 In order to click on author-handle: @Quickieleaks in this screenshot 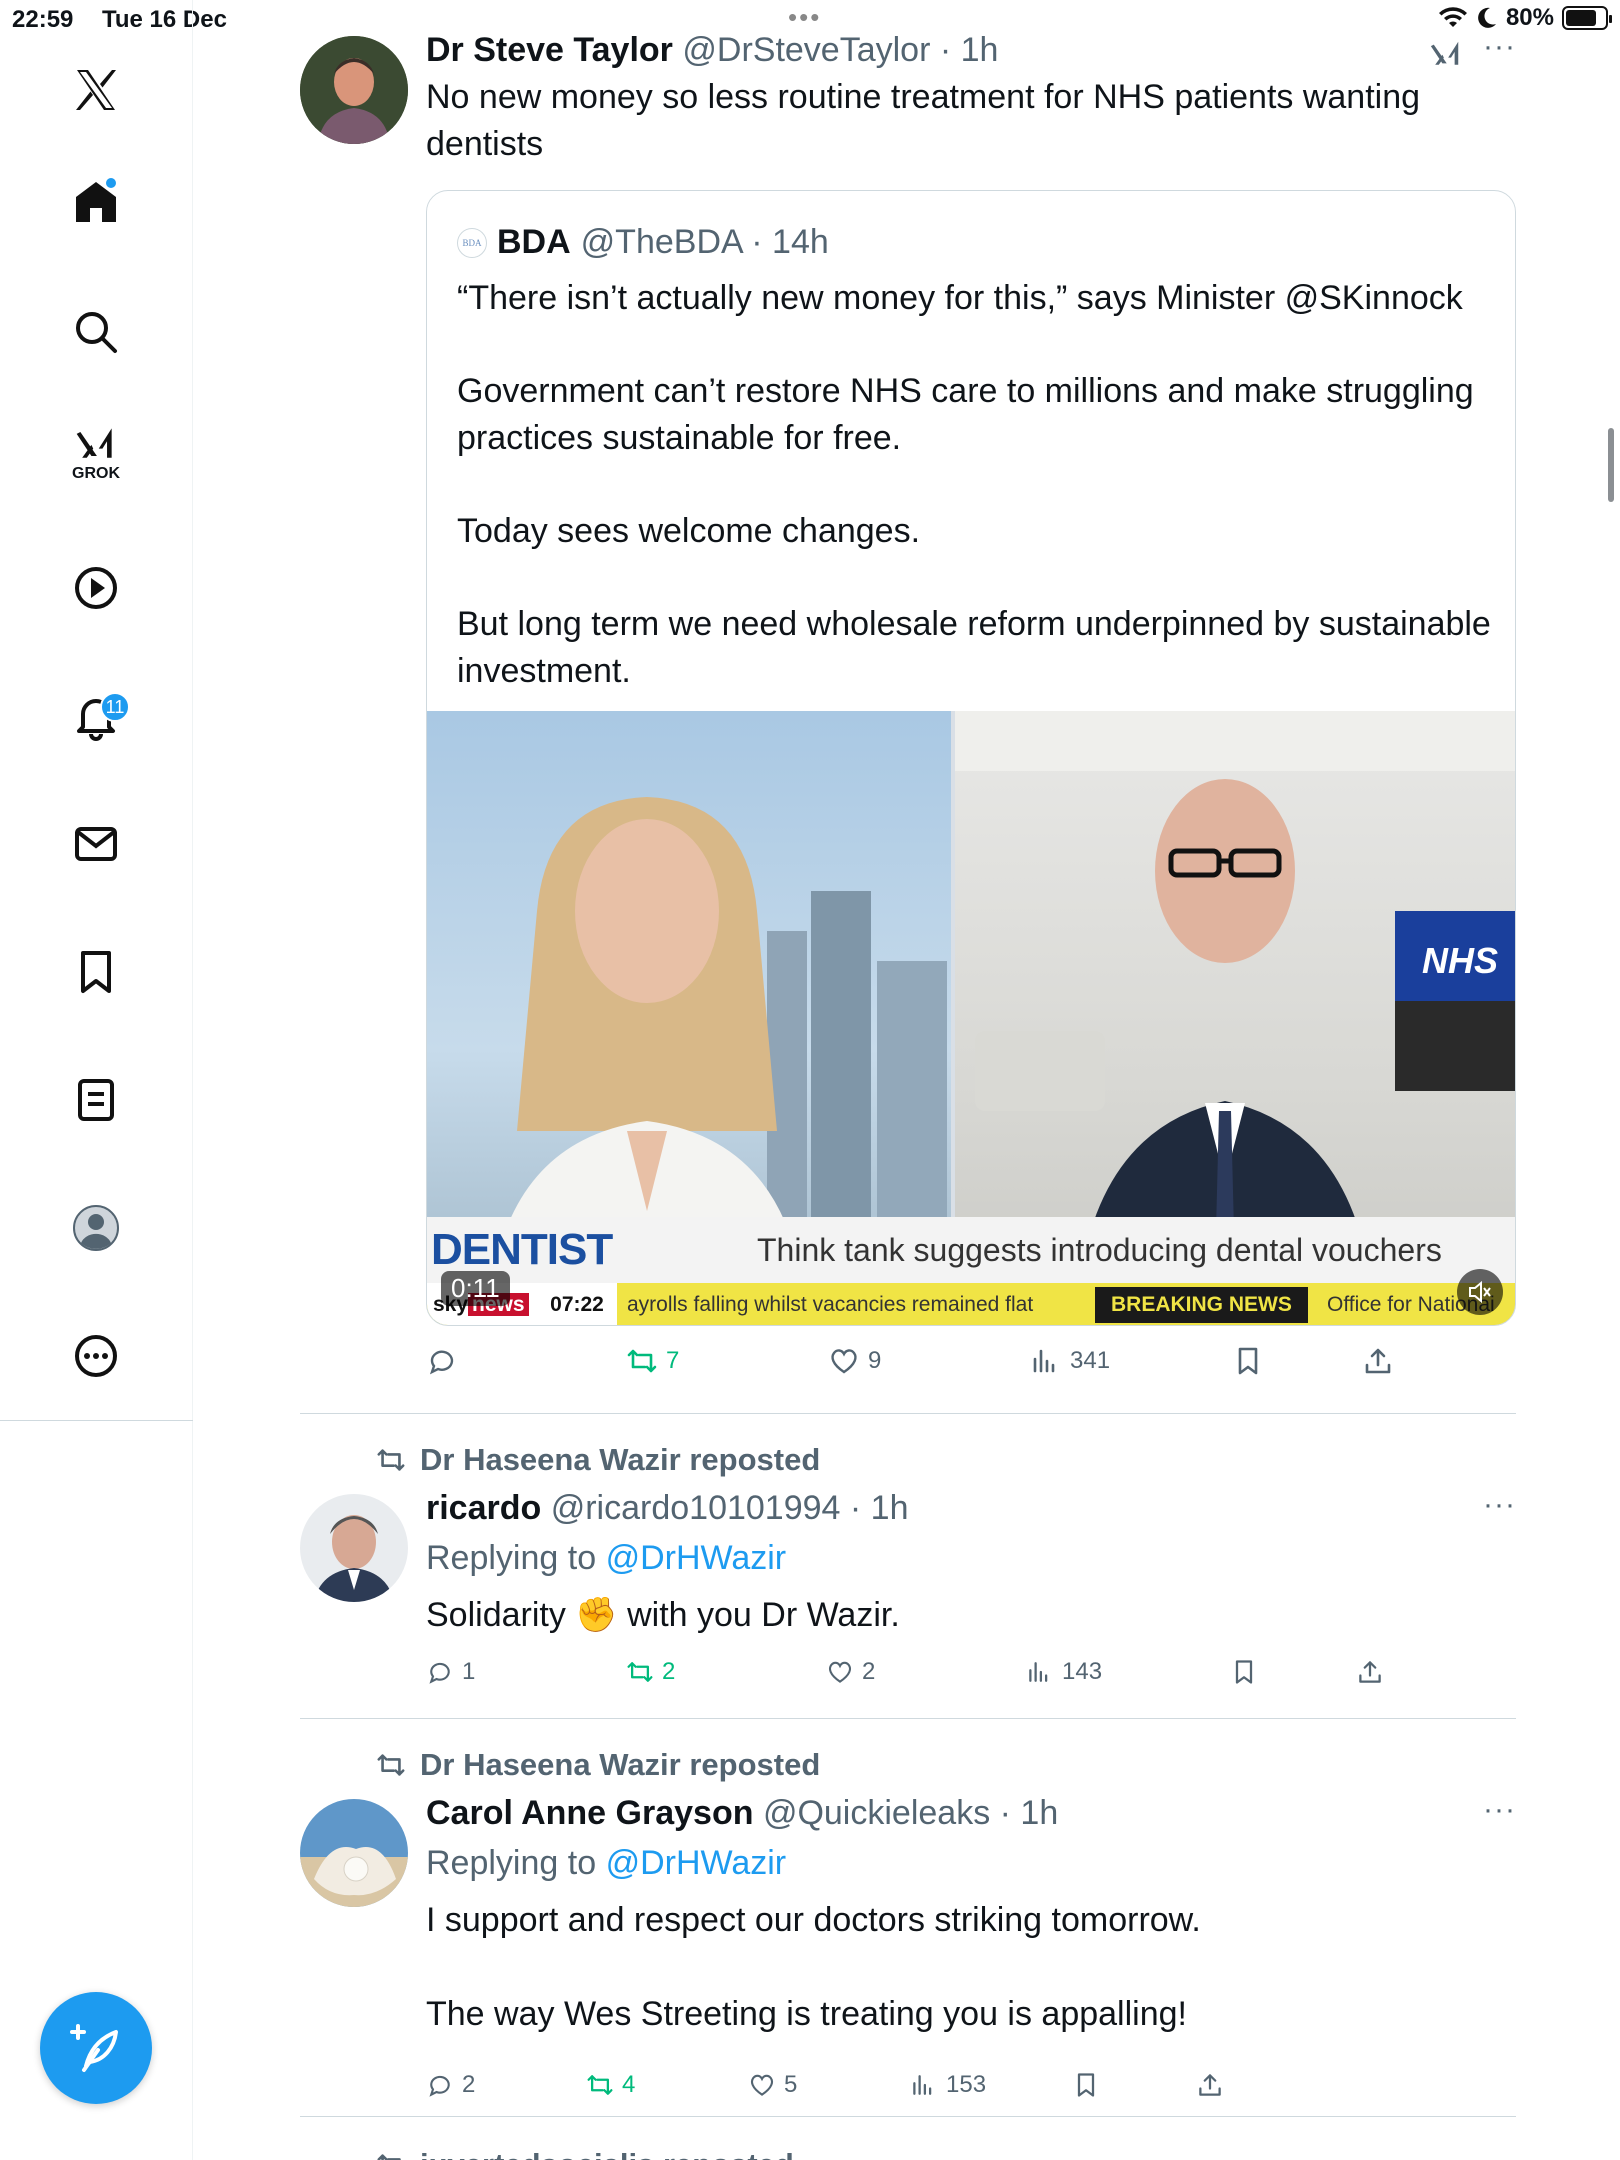, I will do `click(876, 1813)`.